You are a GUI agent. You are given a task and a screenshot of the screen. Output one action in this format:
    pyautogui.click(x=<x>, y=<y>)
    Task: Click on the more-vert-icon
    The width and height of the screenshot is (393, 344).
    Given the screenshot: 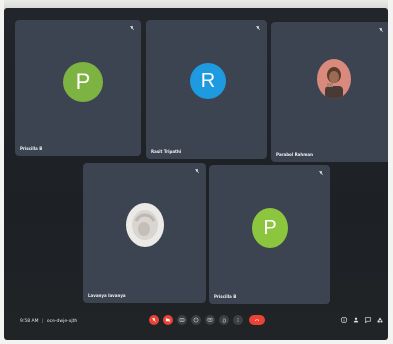 What is the action you would take?
    pyautogui.click(x=238, y=320)
    